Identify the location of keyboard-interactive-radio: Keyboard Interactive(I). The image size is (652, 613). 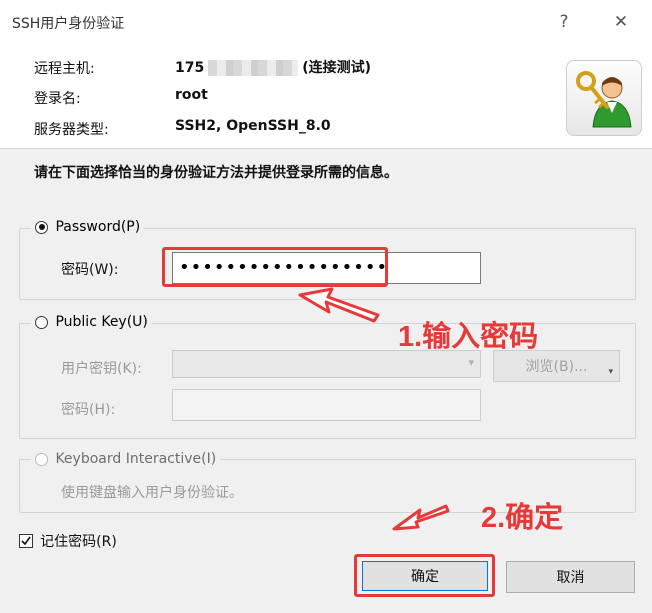
(126, 459).